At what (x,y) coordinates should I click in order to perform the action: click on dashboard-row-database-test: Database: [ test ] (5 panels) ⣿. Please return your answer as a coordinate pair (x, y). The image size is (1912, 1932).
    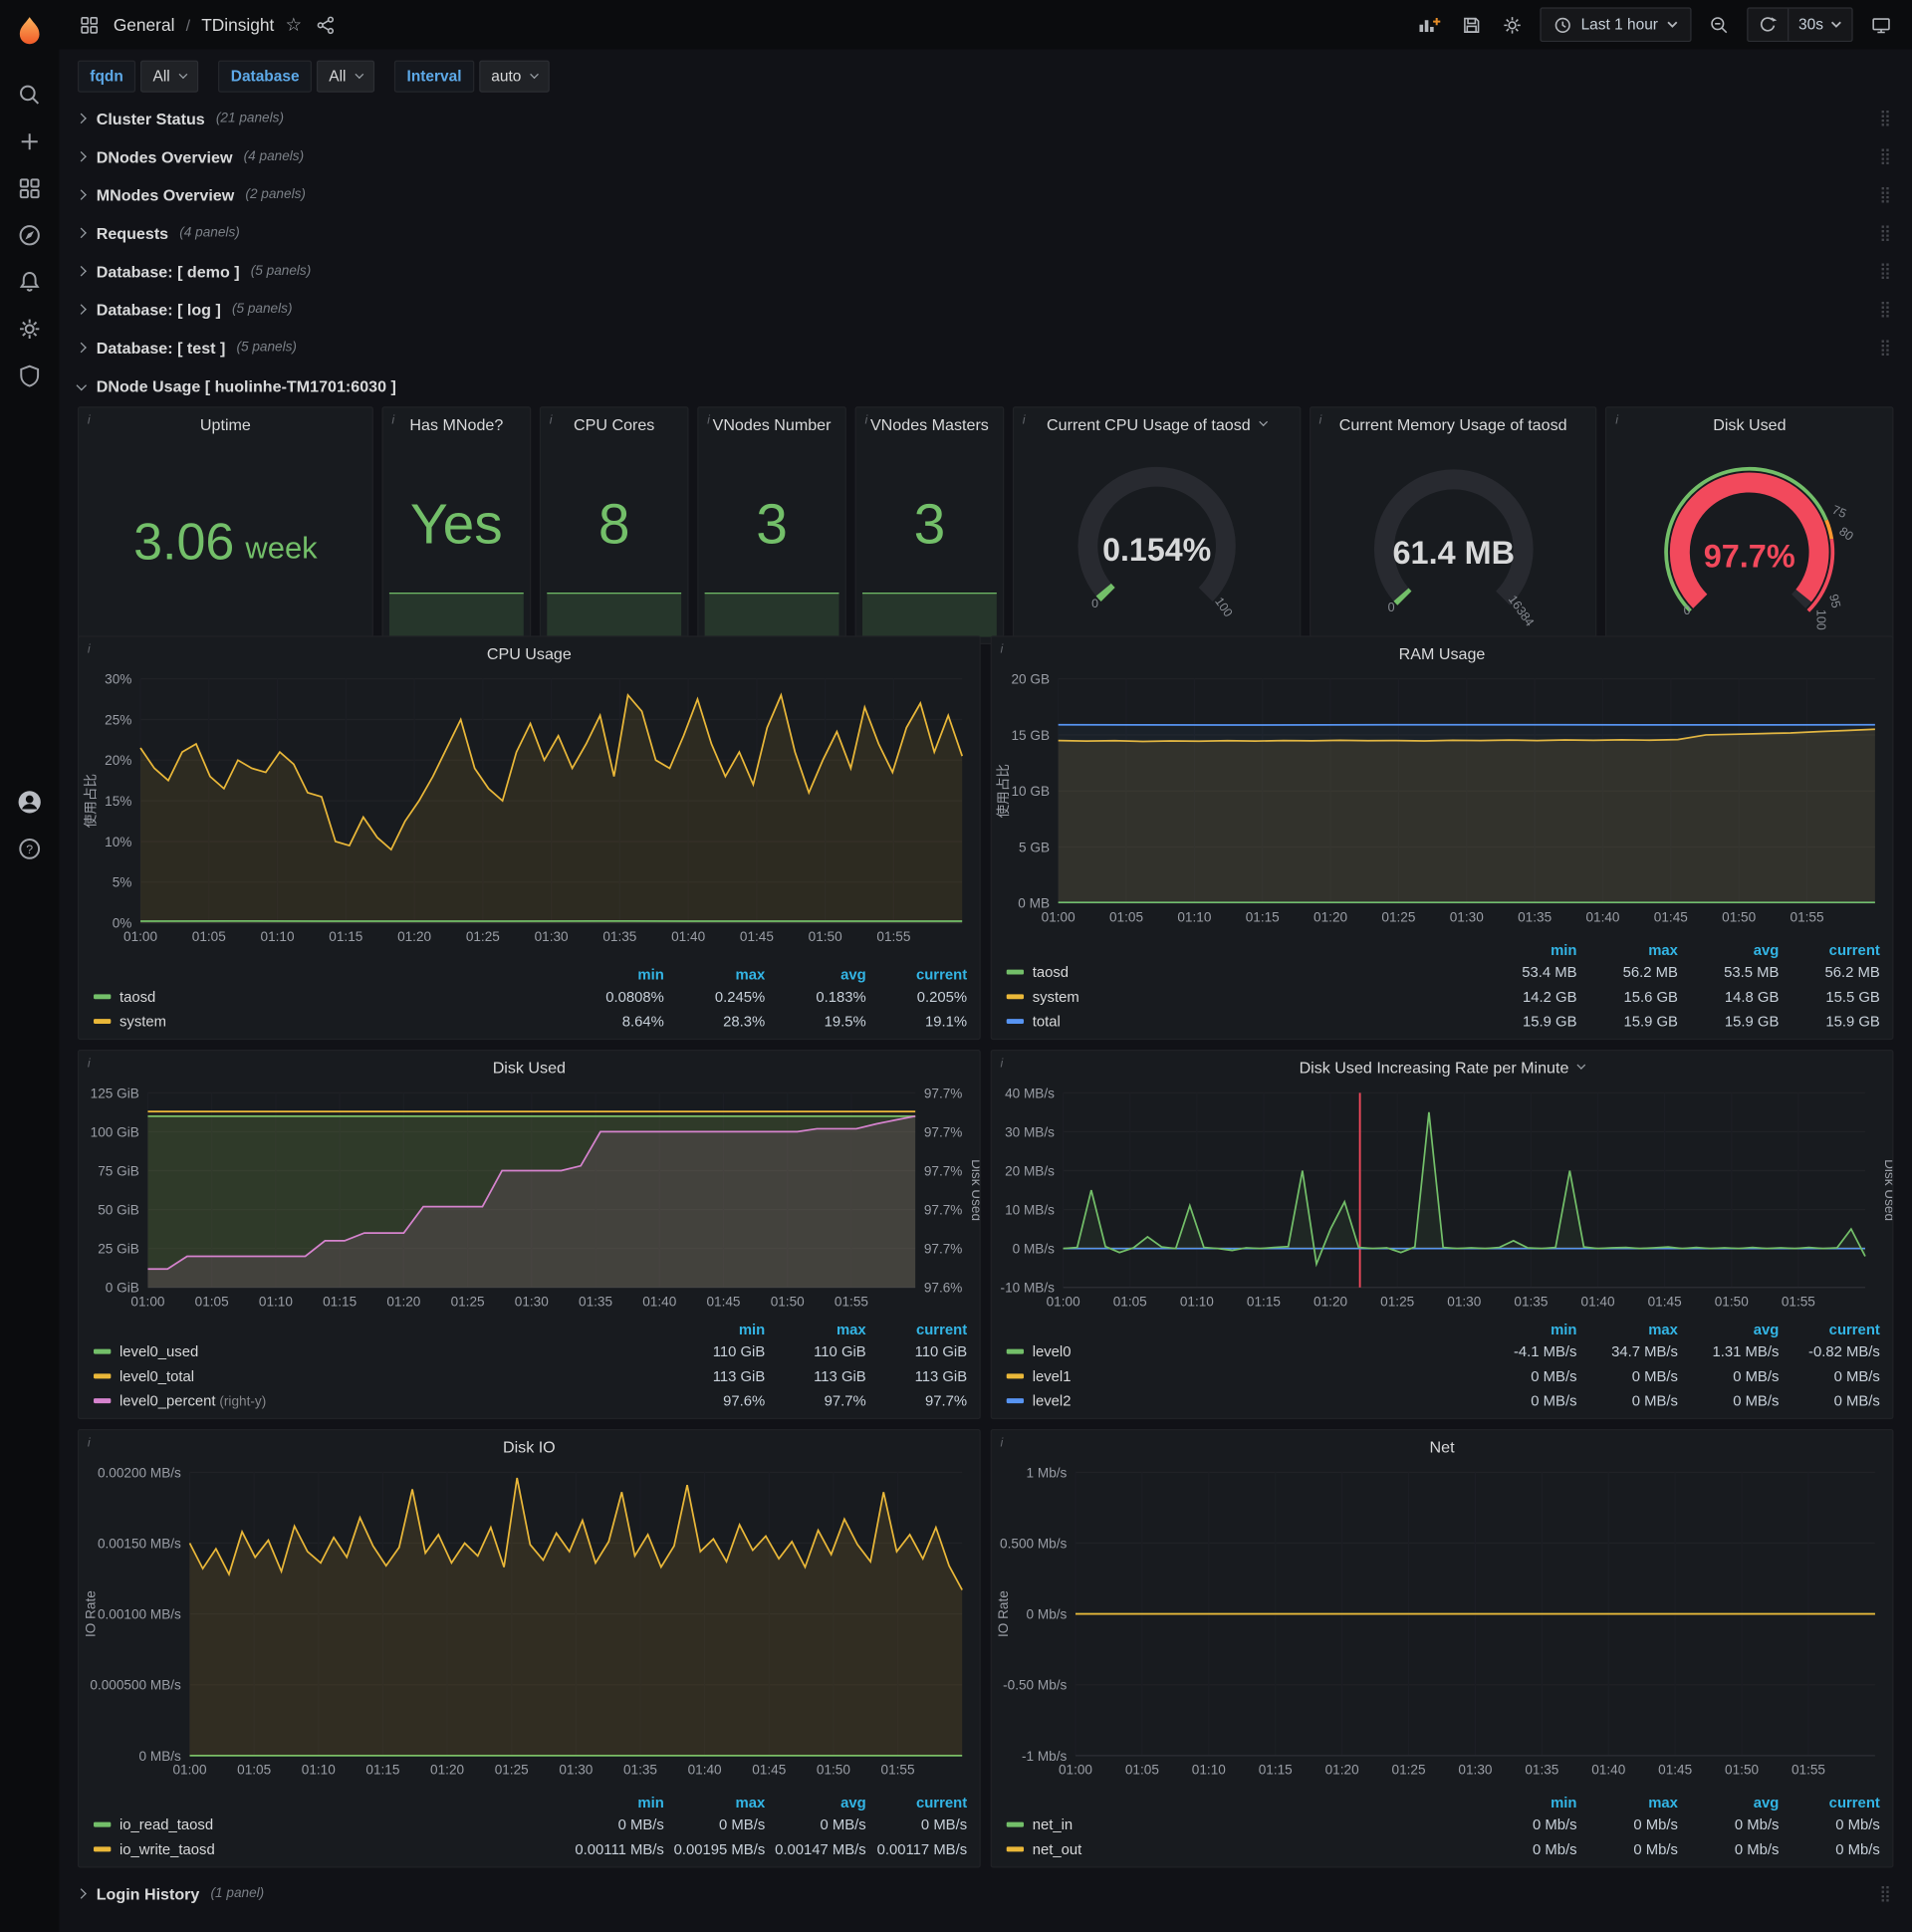
    Looking at the image, I should click on (985, 348).